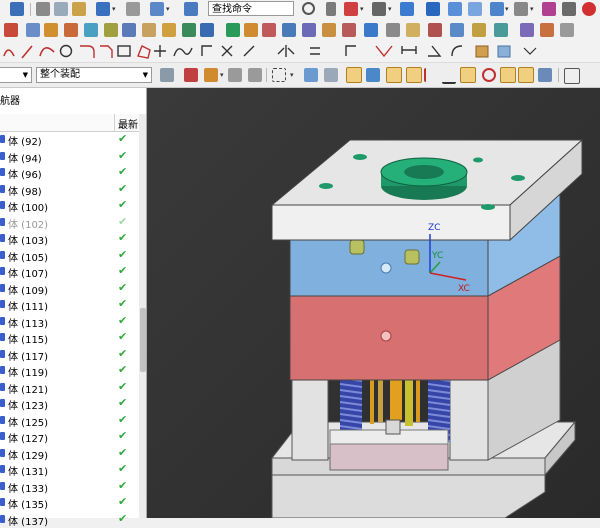 The height and width of the screenshot is (528, 600). Describe the element at coordinates (414, 75) in the screenshot. I see `line-snap2-icon` at that location.